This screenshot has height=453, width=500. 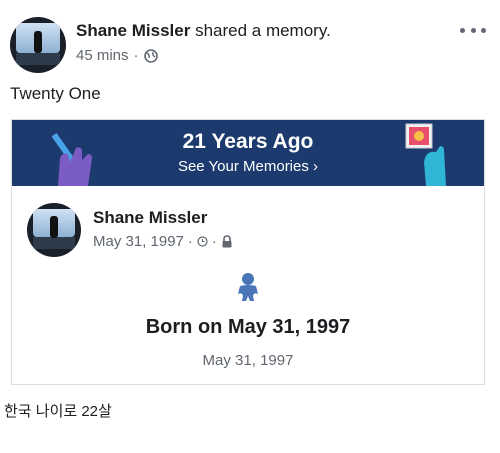 I want to click on post-header: Shane Missler shared a memory. 45 mins ·, so click(x=250, y=45).